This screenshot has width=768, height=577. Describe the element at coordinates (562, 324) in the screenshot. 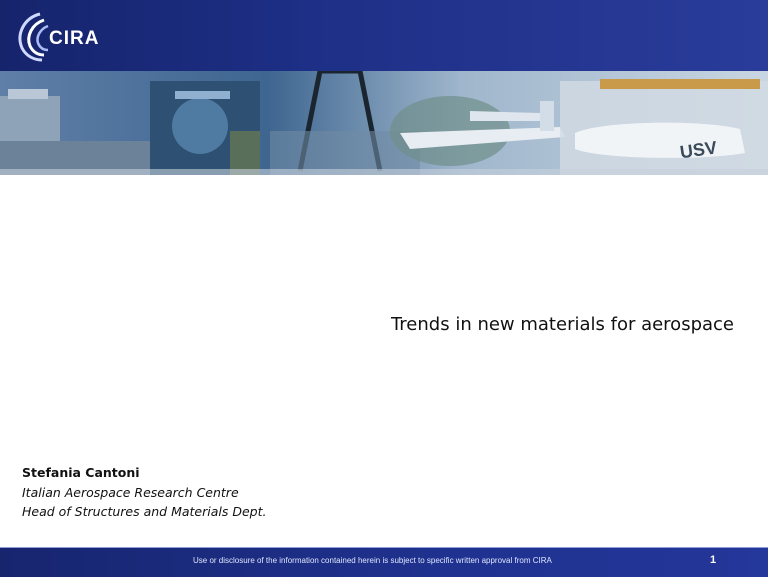

I see `slide-title: Trends in new materials for aerospace` at that location.